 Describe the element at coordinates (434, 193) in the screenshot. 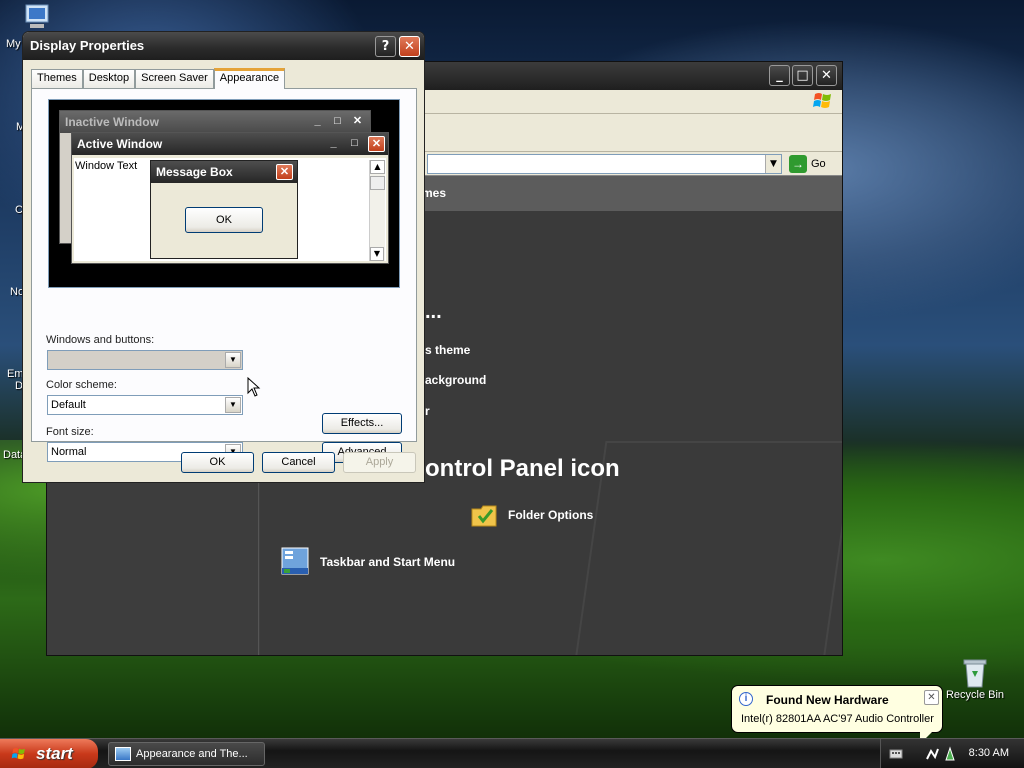

I see `category-title: mes` at that location.